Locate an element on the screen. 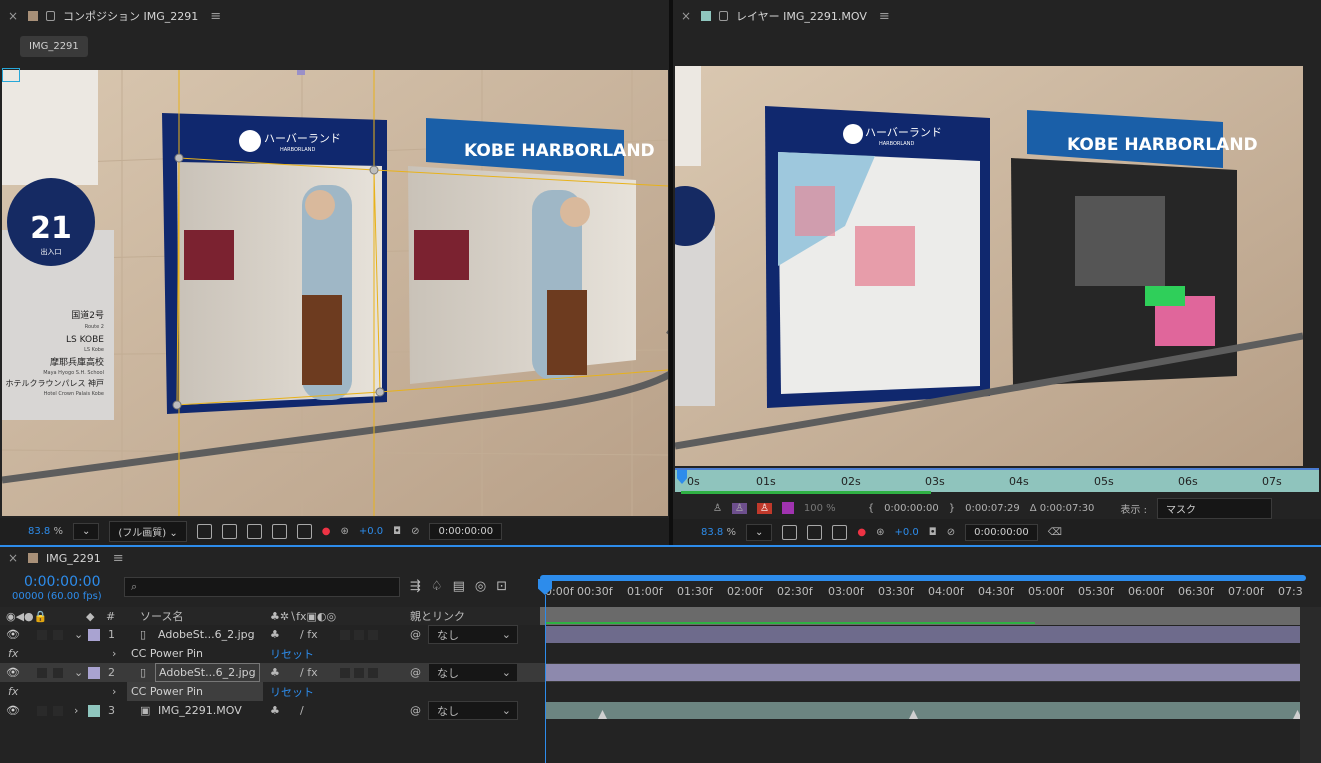  comp-tab-chip: IMG_2291 is located at coordinates (54, 46).